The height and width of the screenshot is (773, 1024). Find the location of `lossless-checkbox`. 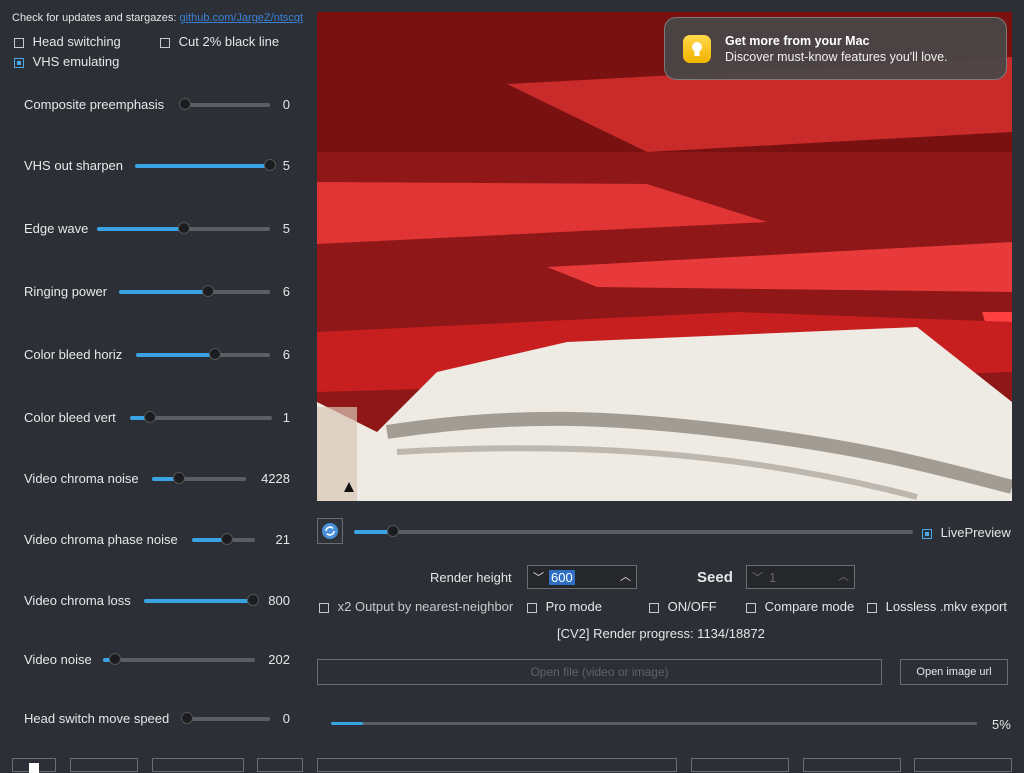

lossless-checkbox is located at coordinates (872, 607).